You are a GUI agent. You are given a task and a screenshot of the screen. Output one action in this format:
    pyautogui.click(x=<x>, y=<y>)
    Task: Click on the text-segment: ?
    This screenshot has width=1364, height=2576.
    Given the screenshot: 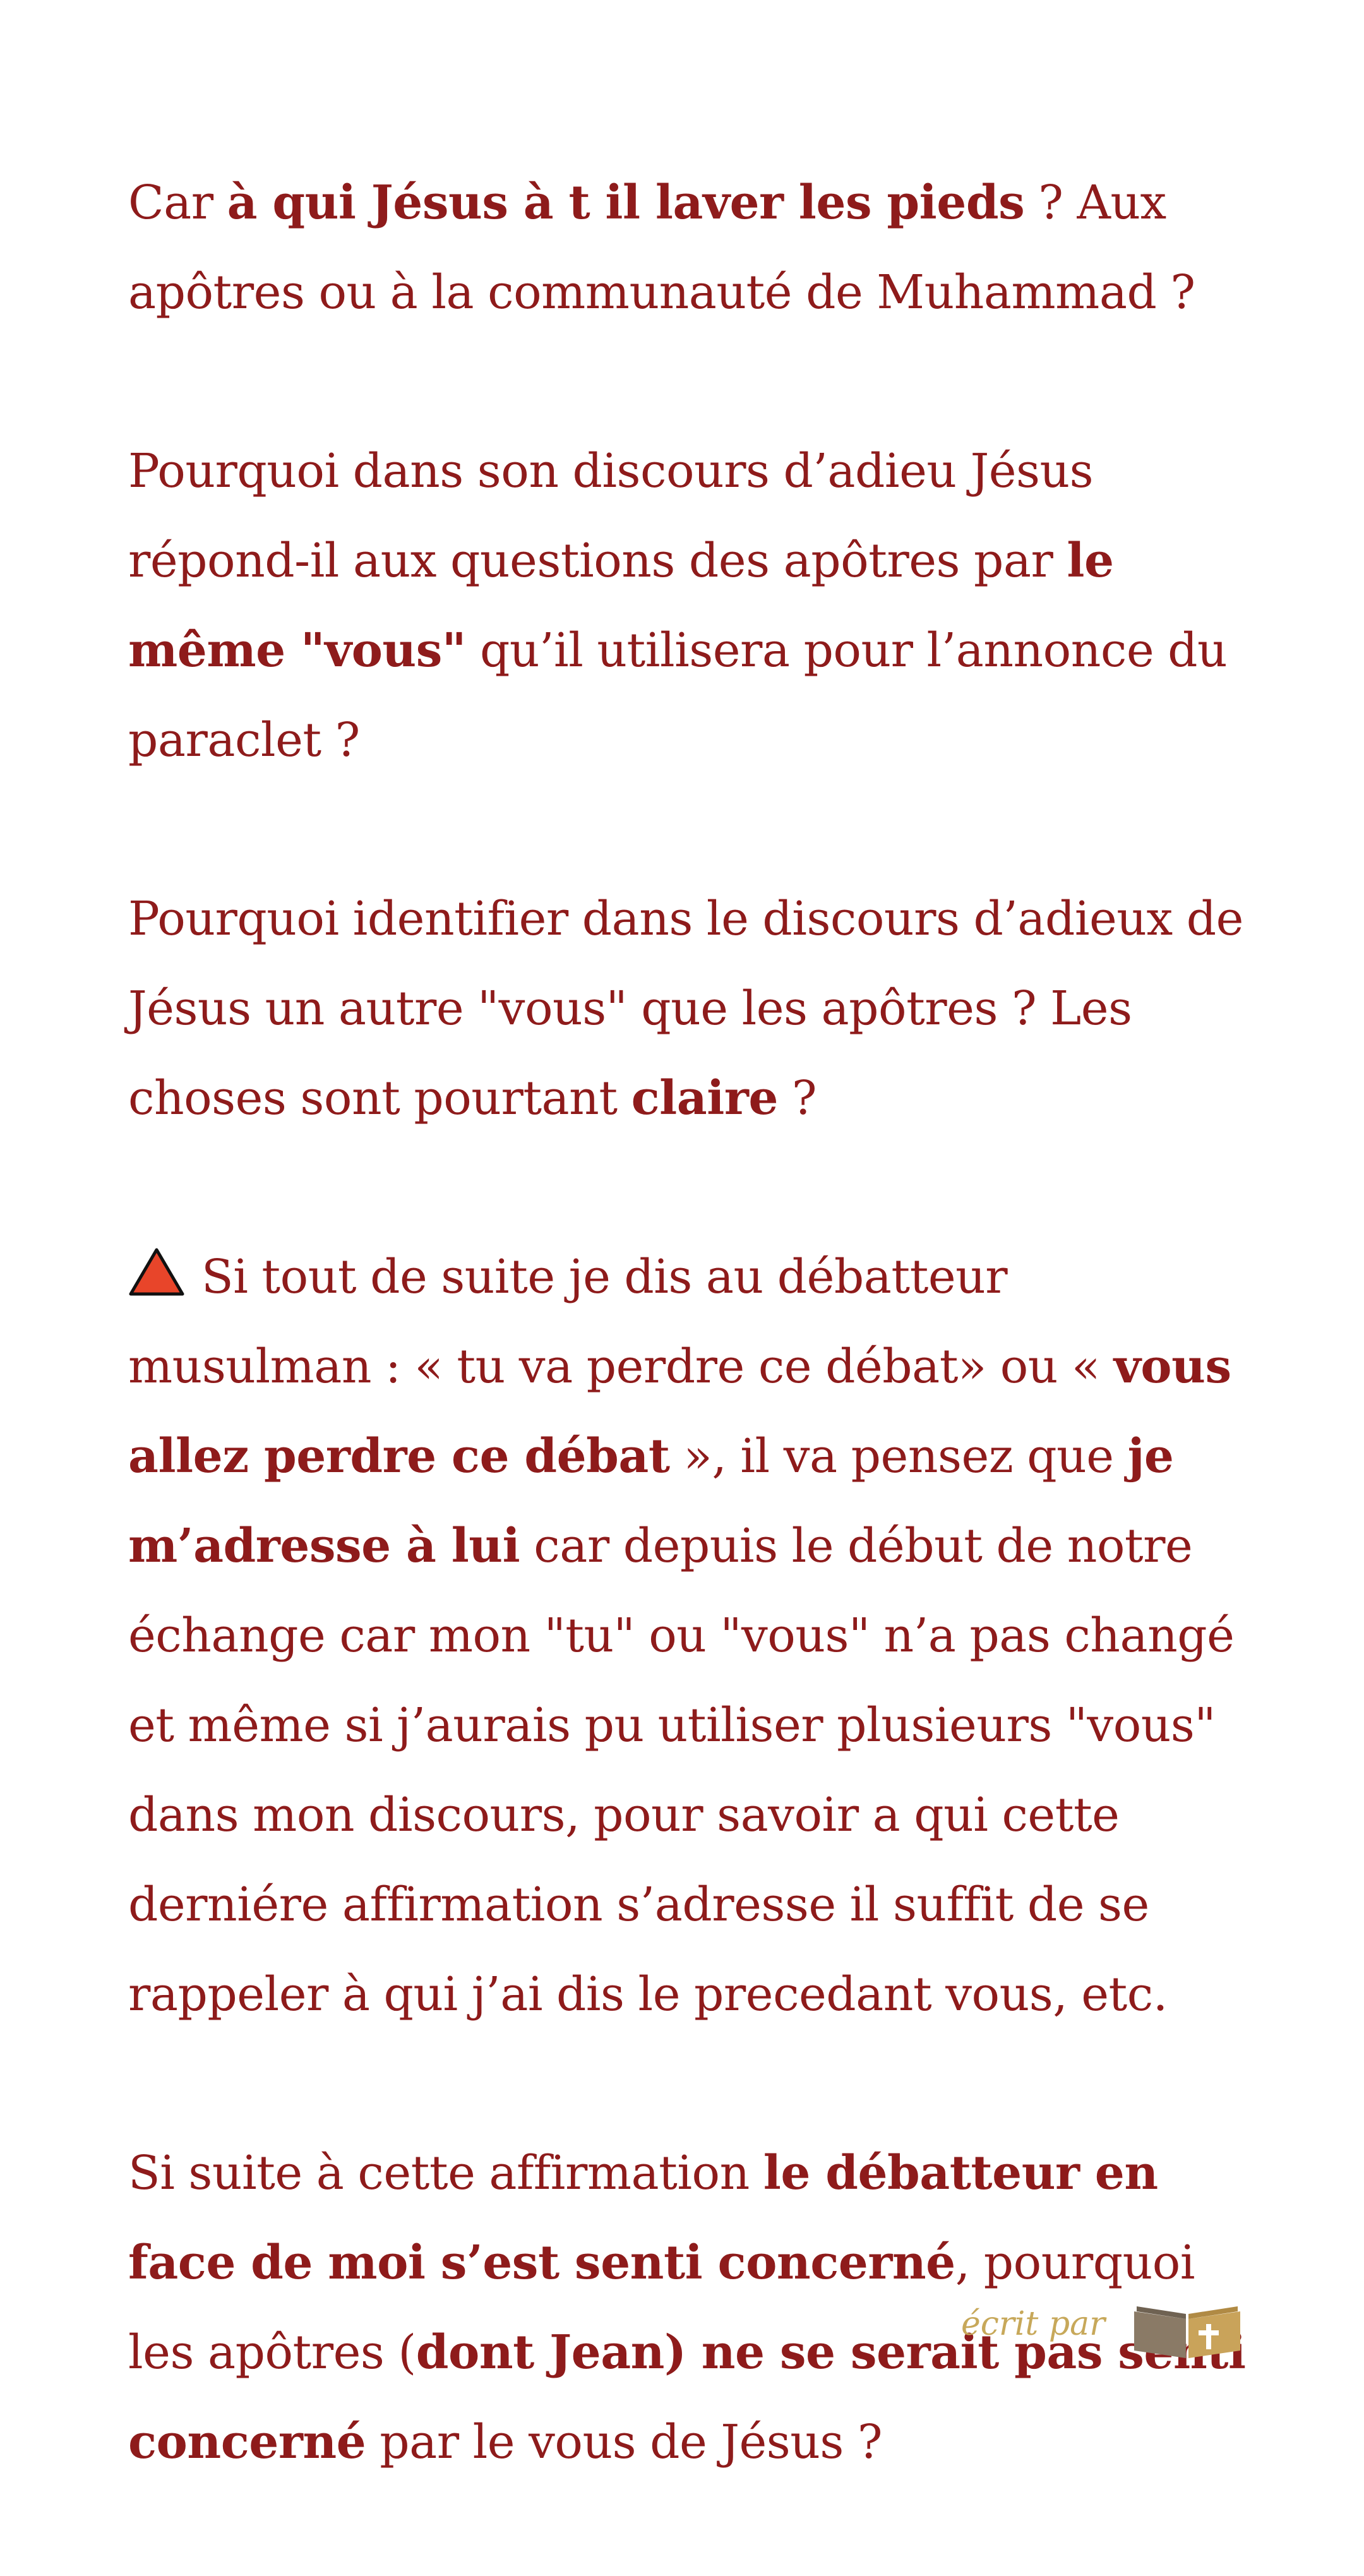 What is the action you would take?
    pyautogui.click(x=797, y=1098)
    